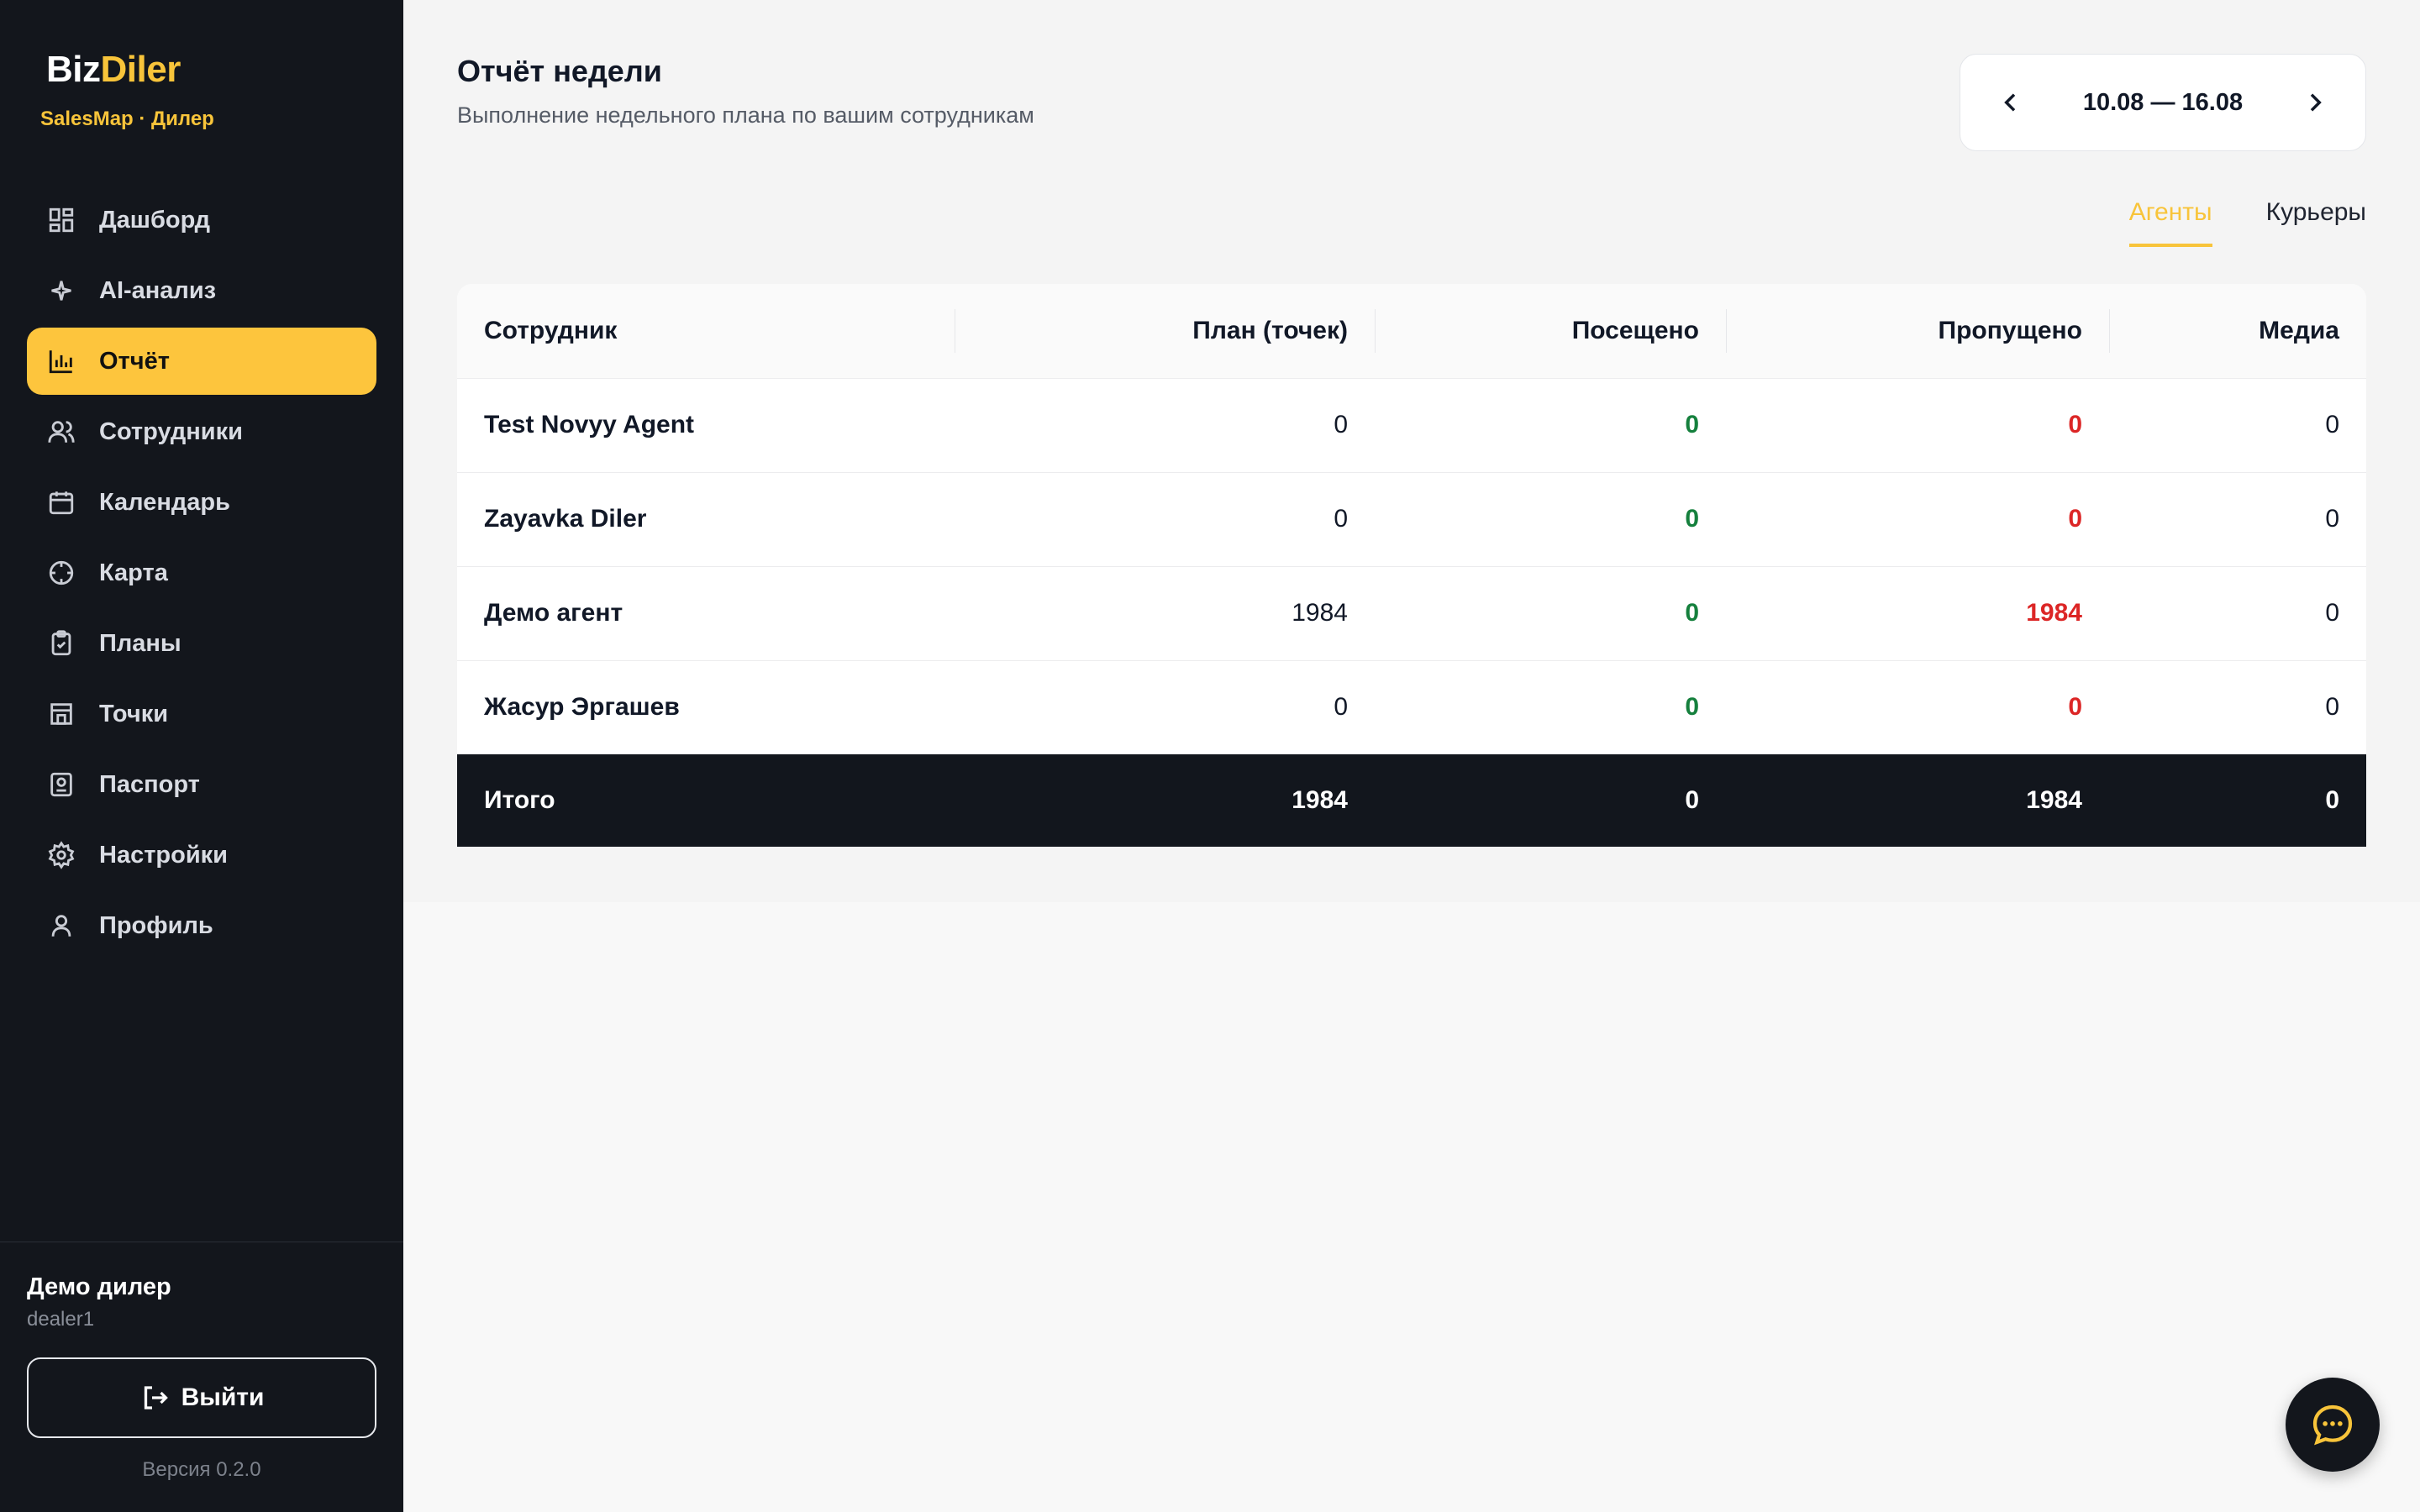  I want to click on total-media: 0, so click(2237, 800).